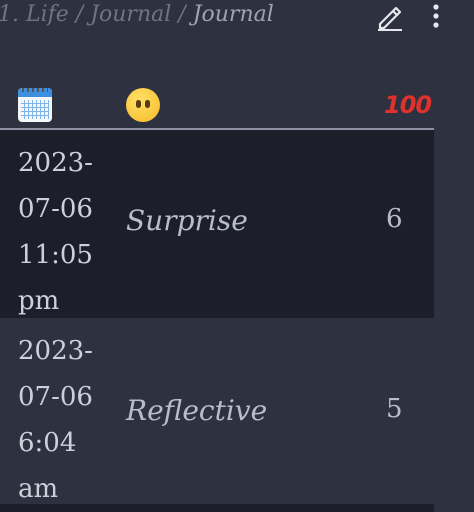 The width and height of the screenshot is (474, 512). I want to click on entry-score: 6, so click(394, 219).